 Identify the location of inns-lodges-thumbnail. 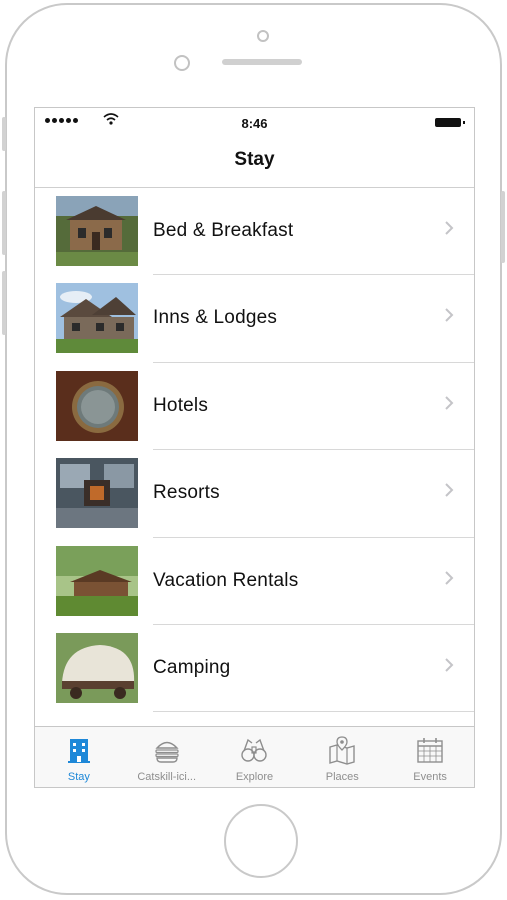
(97, 318).